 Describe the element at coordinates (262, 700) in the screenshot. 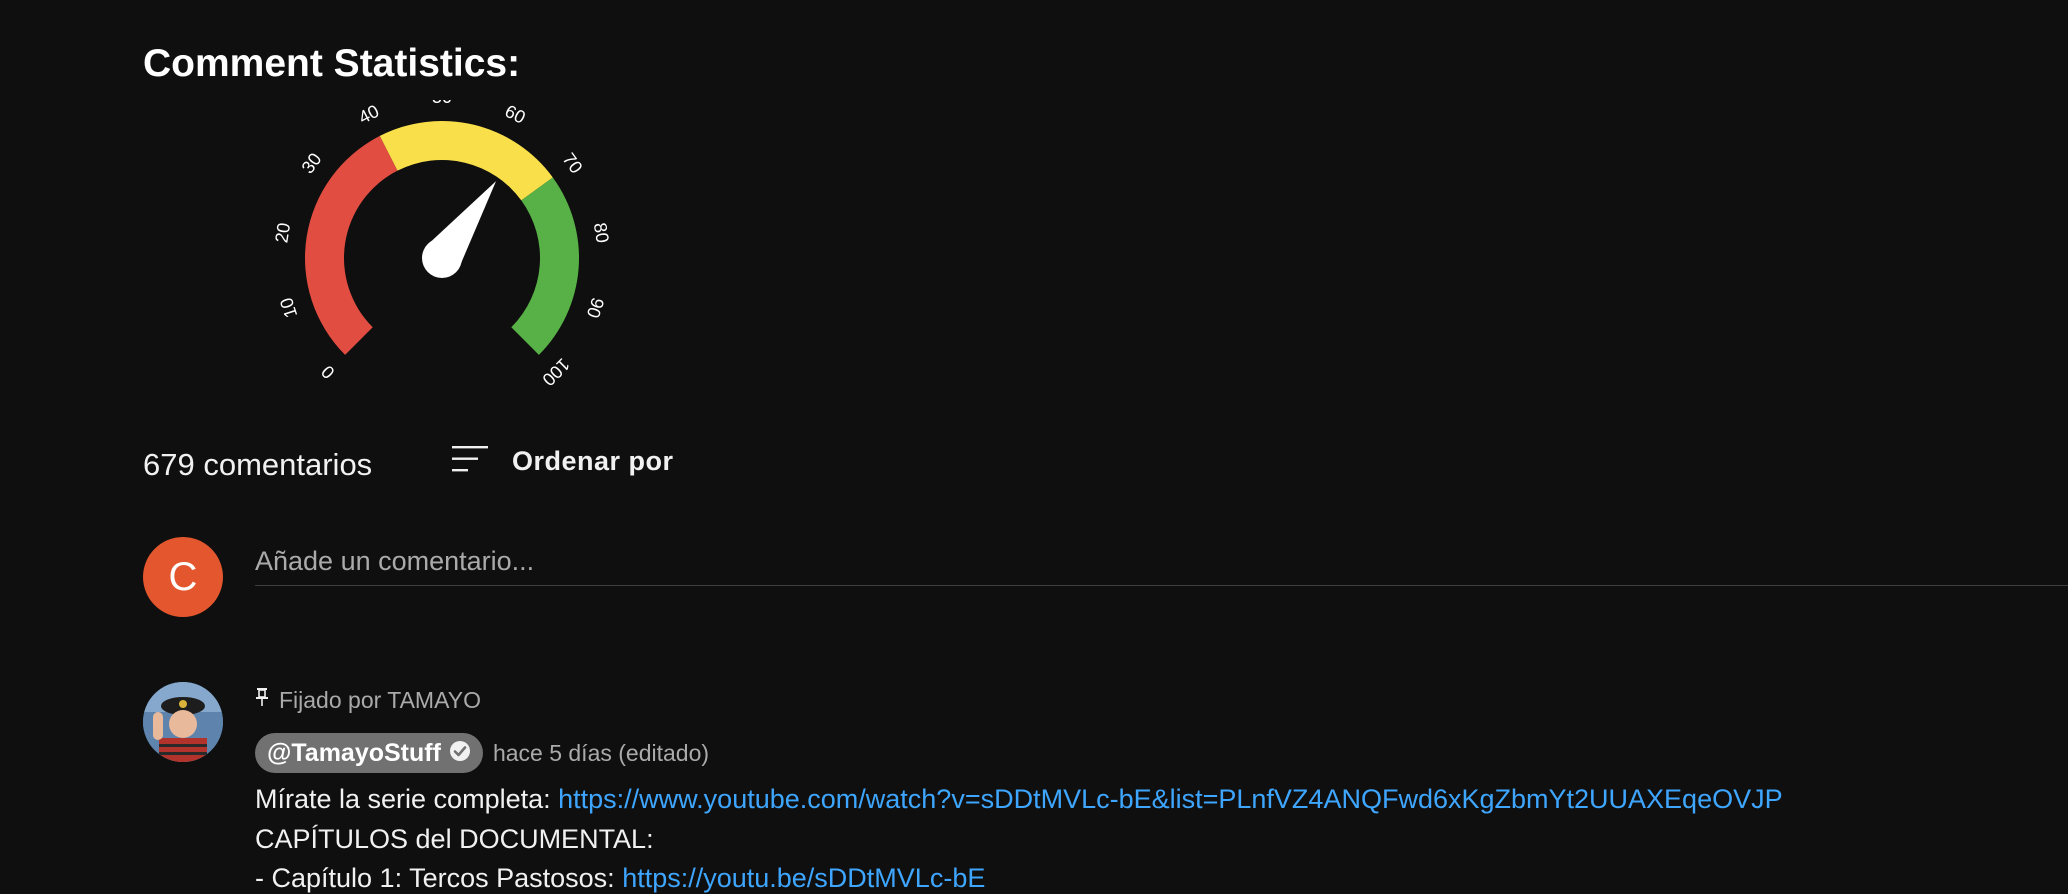

I see `pin-icon` at that location.